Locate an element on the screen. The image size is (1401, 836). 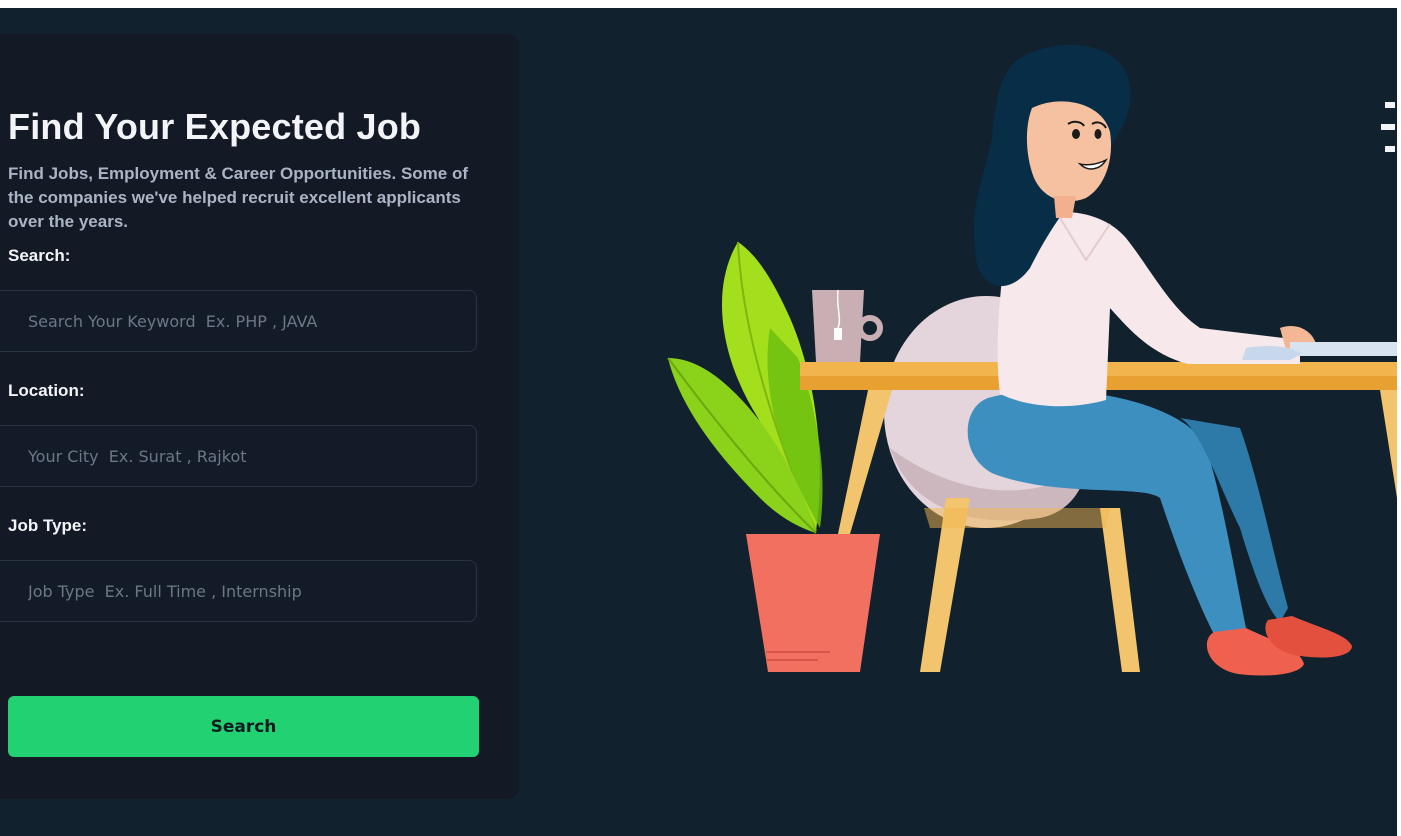
search-input is located at coordinates (238, 321).